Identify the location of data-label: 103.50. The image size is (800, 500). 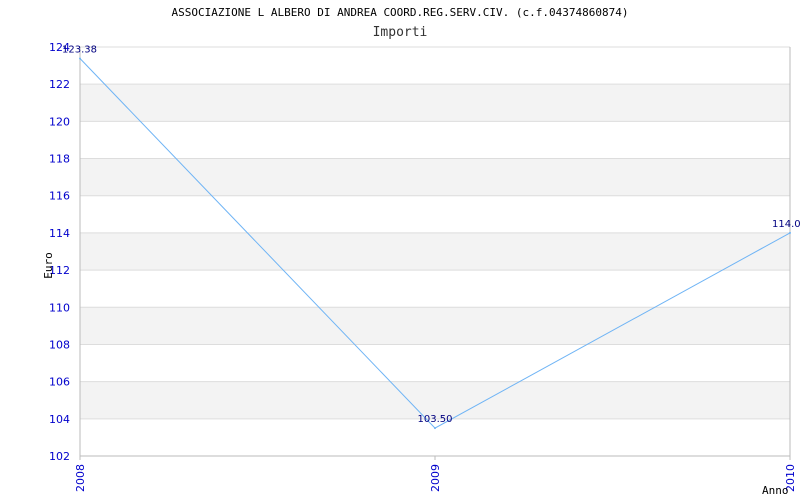
(435, 419).